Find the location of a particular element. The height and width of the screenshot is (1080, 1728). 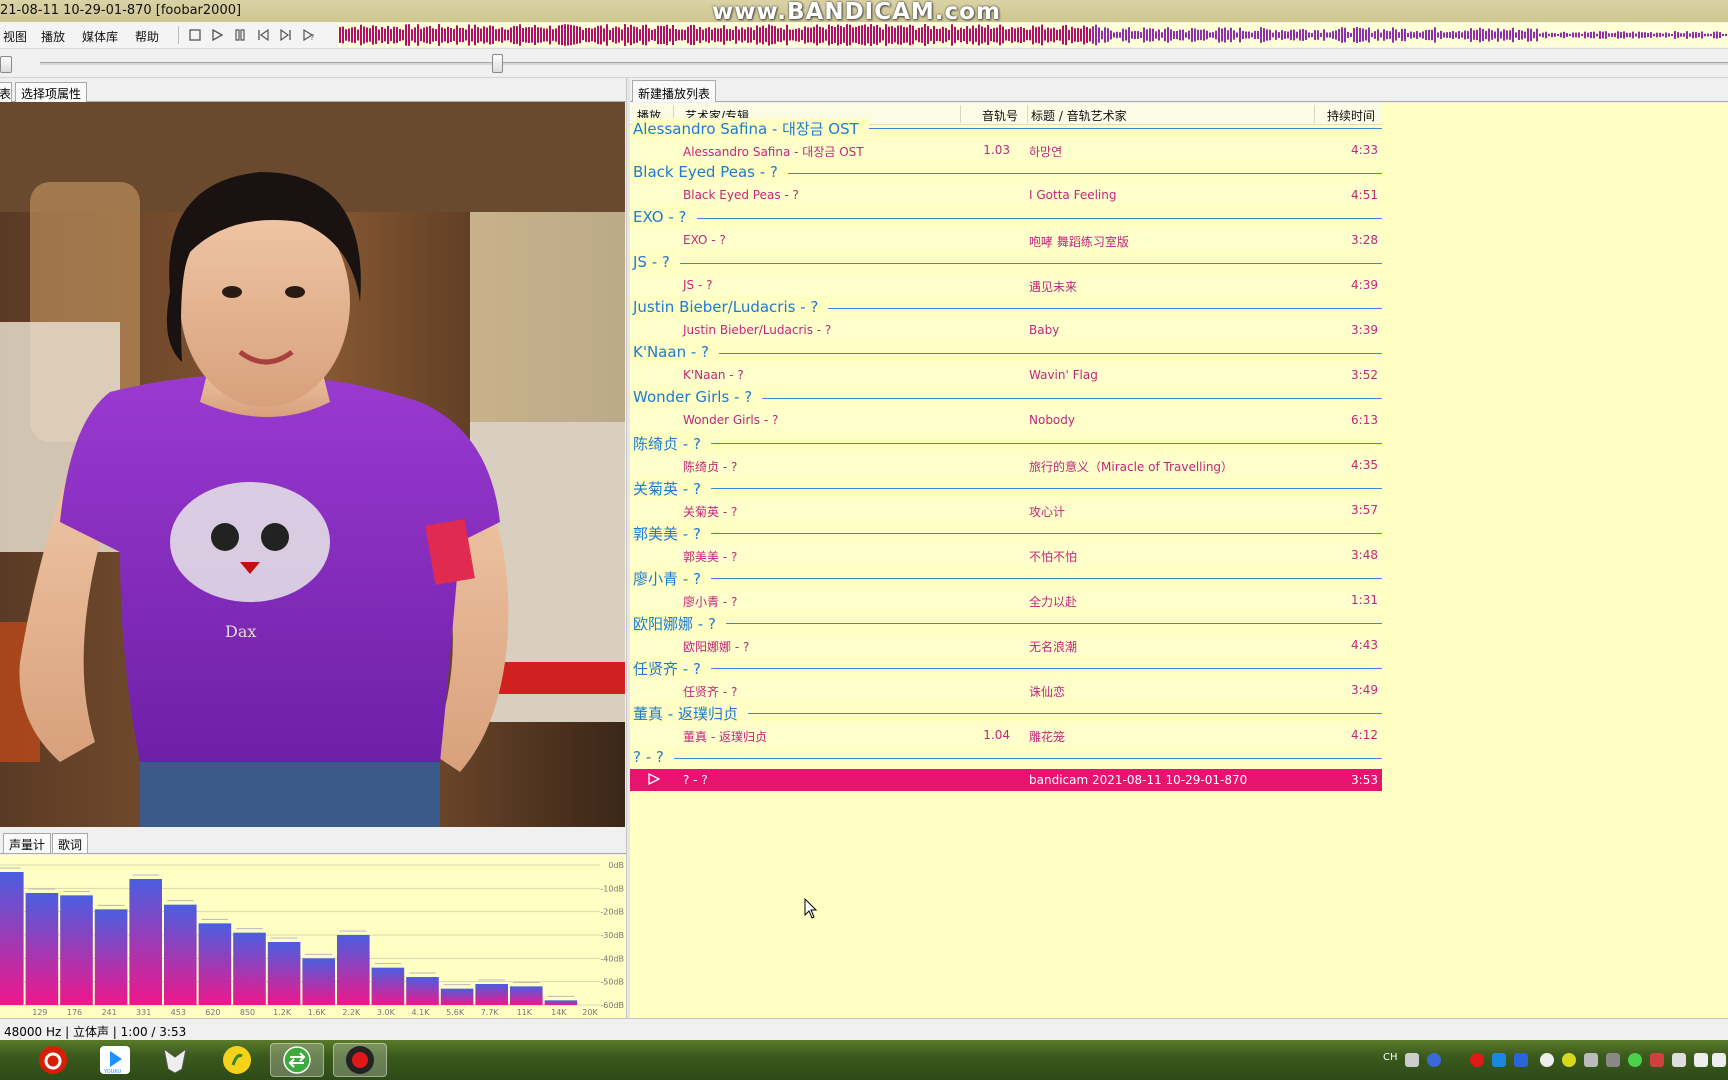

youku-icon: YOUKU is located at coordinates (115, 1060).